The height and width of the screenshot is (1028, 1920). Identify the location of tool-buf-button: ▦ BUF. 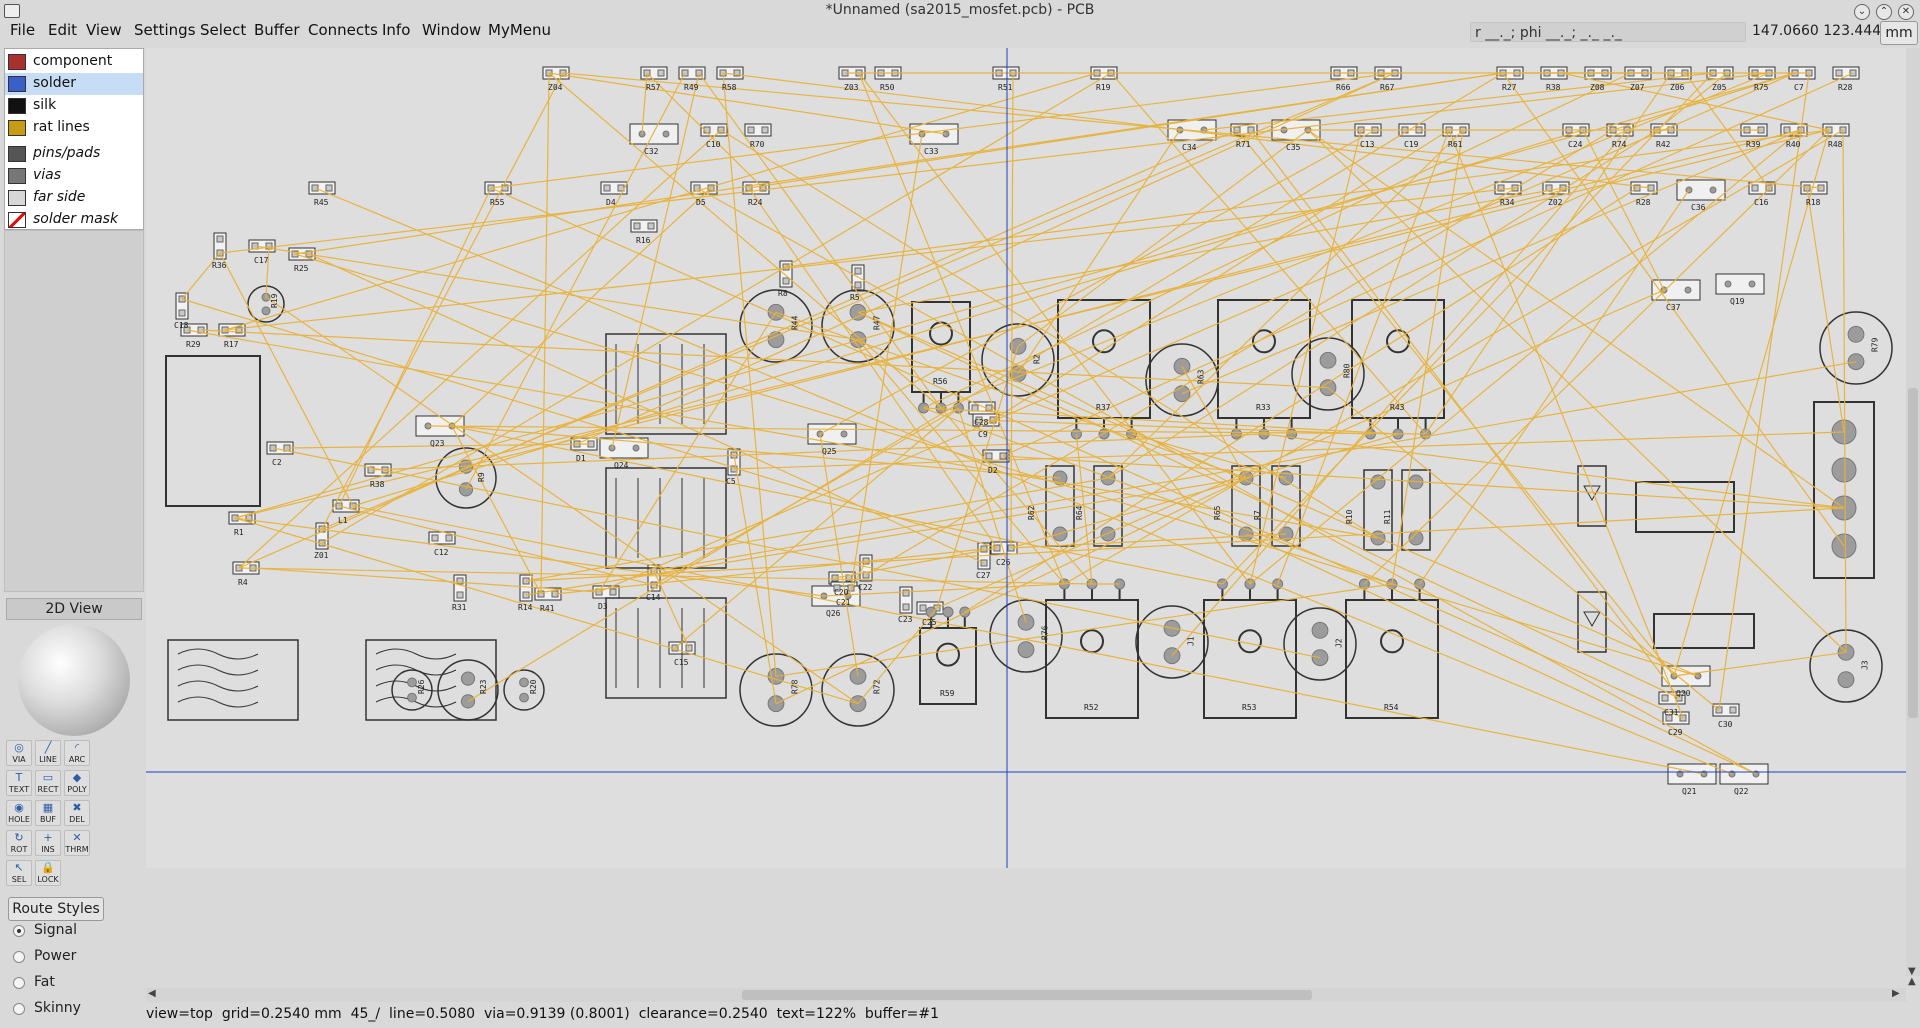
(48, 813).